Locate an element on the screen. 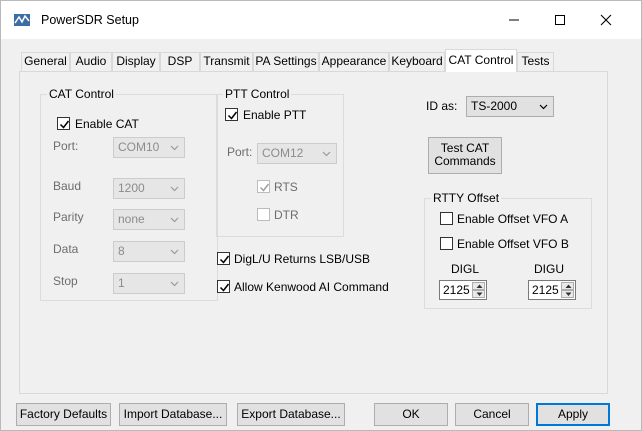  ptt-control-group-title: PTT Control is located at coordinates (257, 94).